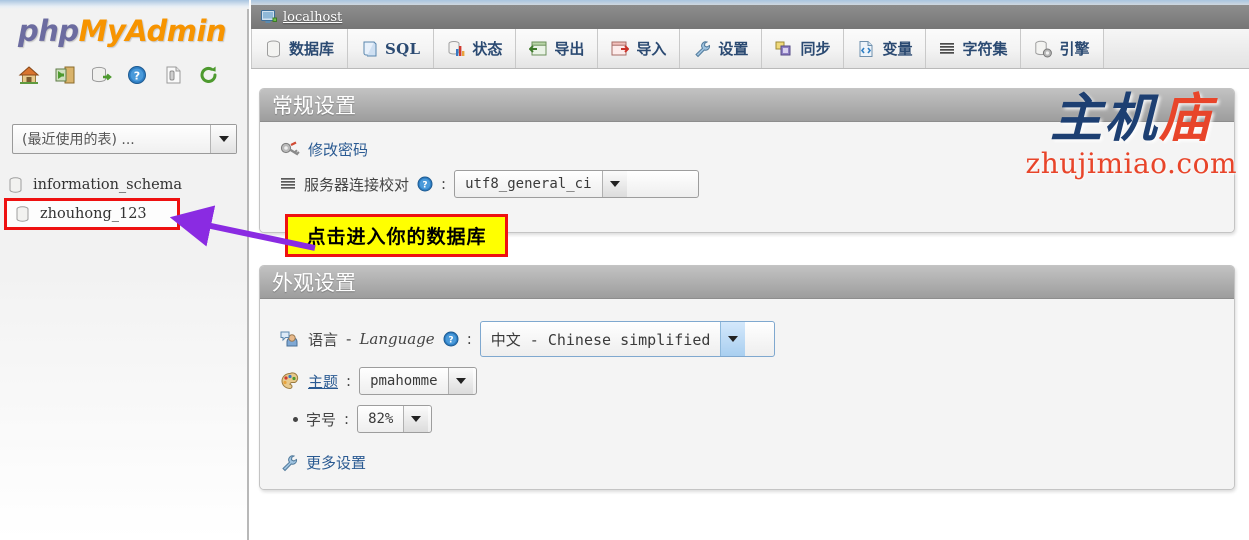  What do you see at coordinates (65, 75) in the screenshot?
I see `logout-icon` at bounding box center [65, 75].